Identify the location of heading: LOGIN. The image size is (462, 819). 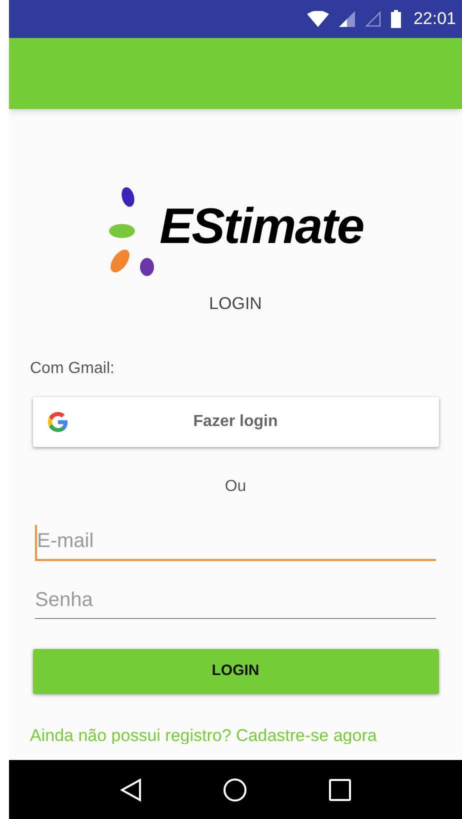
(235, 304).